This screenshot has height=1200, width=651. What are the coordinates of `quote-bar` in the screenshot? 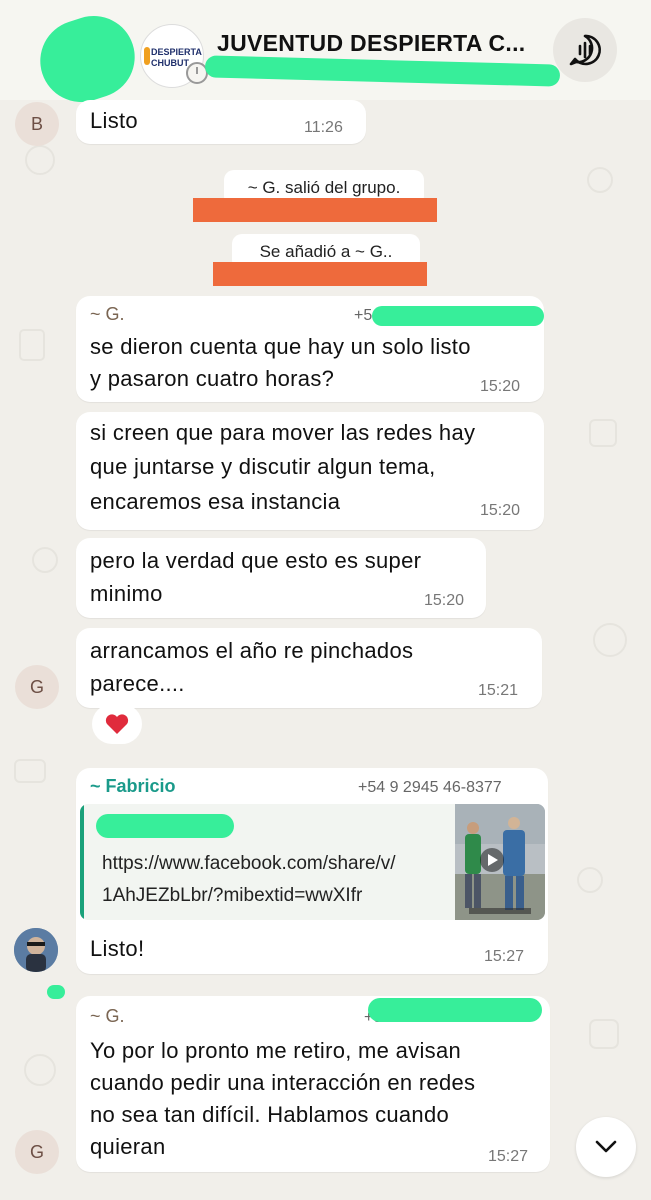 It's located at (82, 862).